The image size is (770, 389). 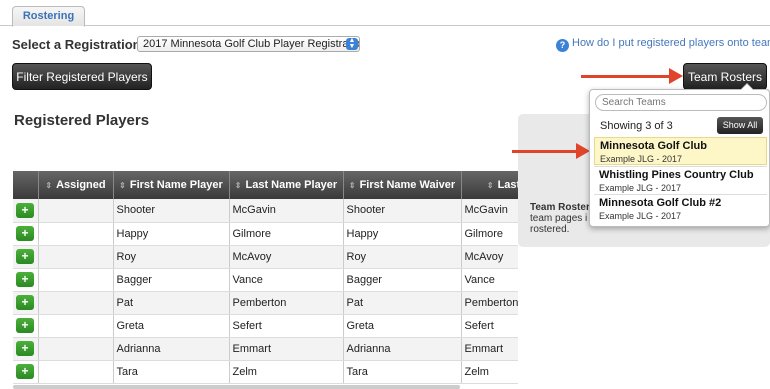 I want to click on first-name-waiver-cell: Adrianna, so click(x=402, y=349).